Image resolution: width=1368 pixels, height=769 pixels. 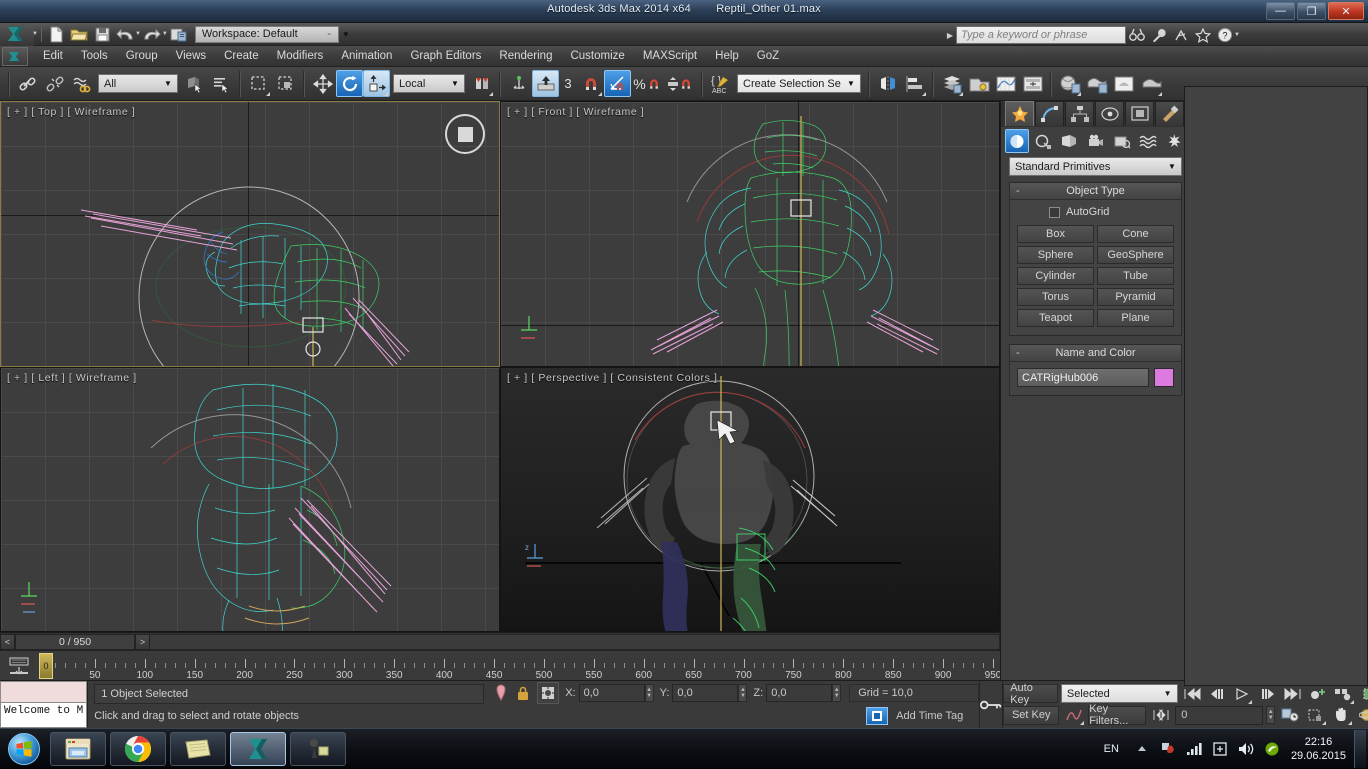 I want to click on selection-lock-icon, so click(x=523, y=693).